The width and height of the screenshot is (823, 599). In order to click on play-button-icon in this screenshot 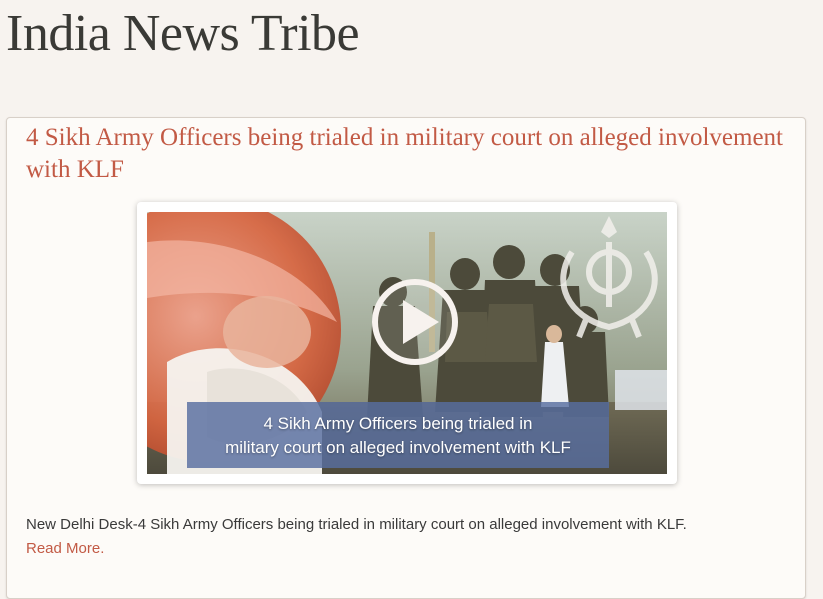, I will do `click(415, 322)`.